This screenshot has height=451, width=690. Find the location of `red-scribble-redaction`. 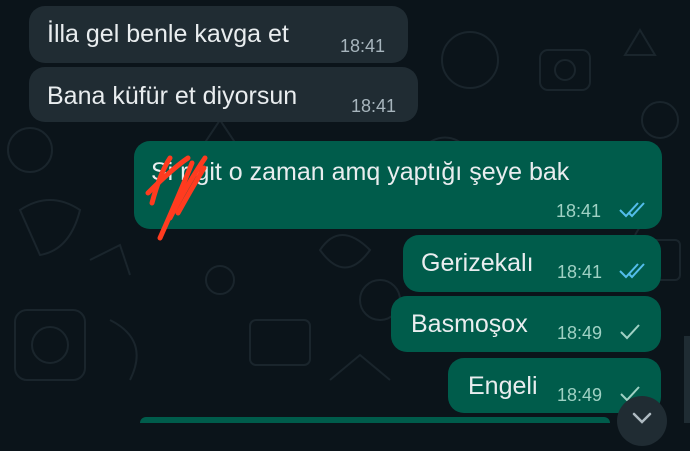

red-scribble-redaction is located at coordinates (176, 198).